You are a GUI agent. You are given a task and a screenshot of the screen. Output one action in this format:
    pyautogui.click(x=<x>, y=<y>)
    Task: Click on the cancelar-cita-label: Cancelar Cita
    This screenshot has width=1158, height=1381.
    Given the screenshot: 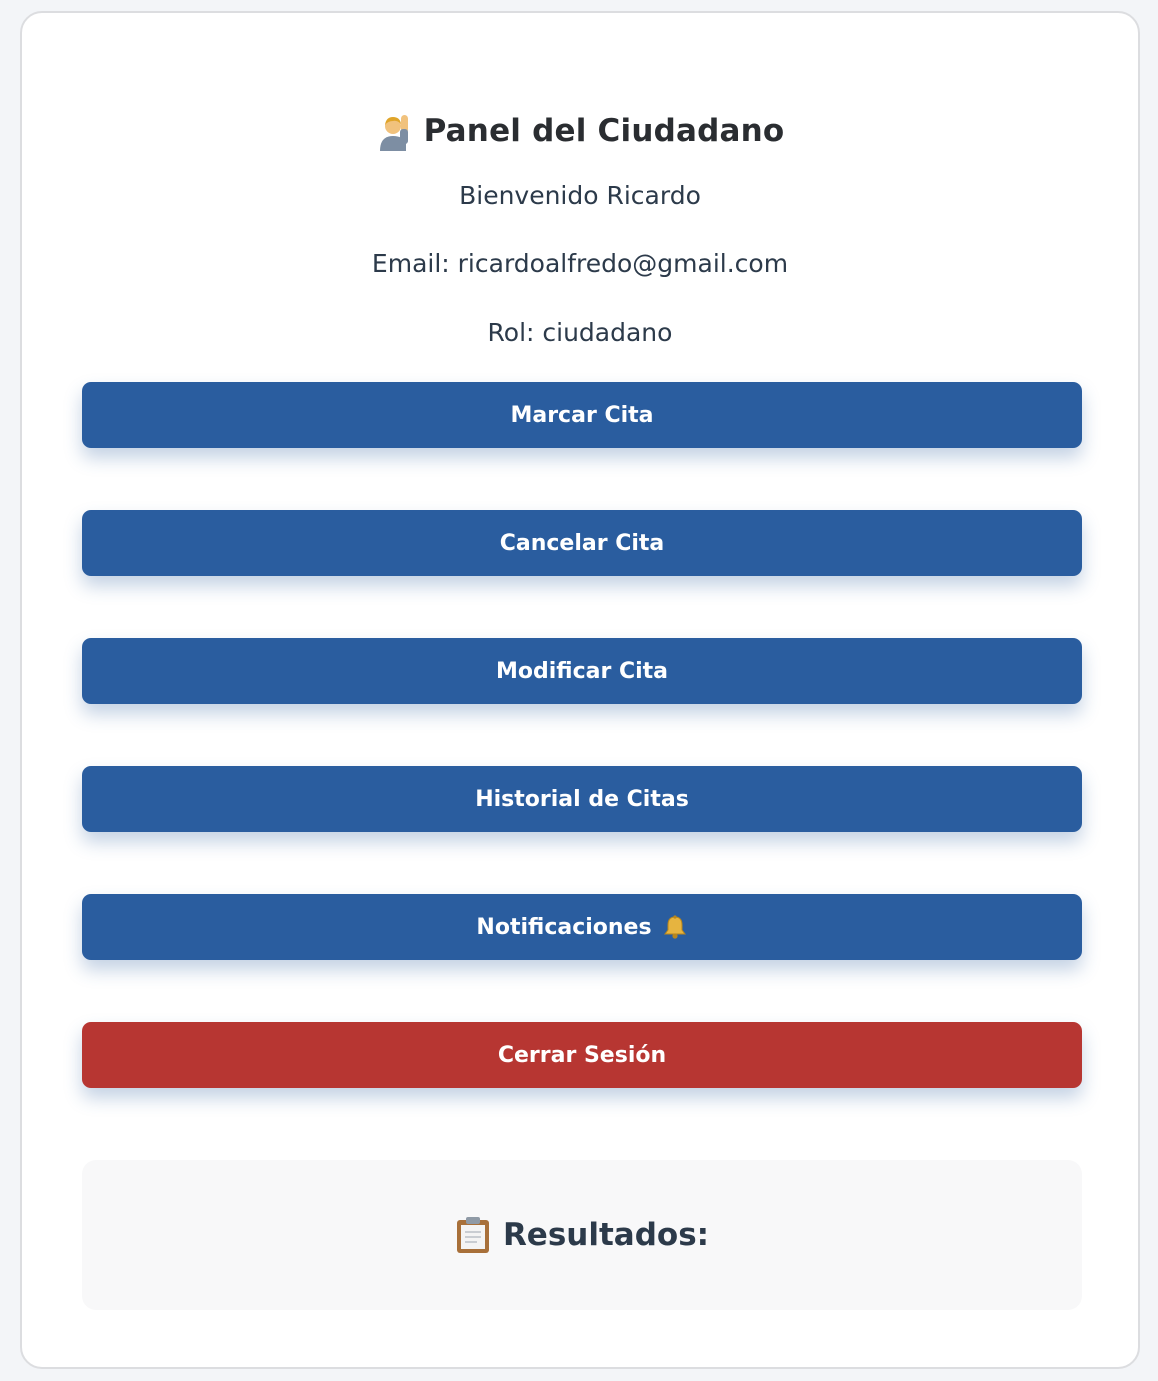 What is the action you would take?
    pyautogui.click(x=582, y=543)
    